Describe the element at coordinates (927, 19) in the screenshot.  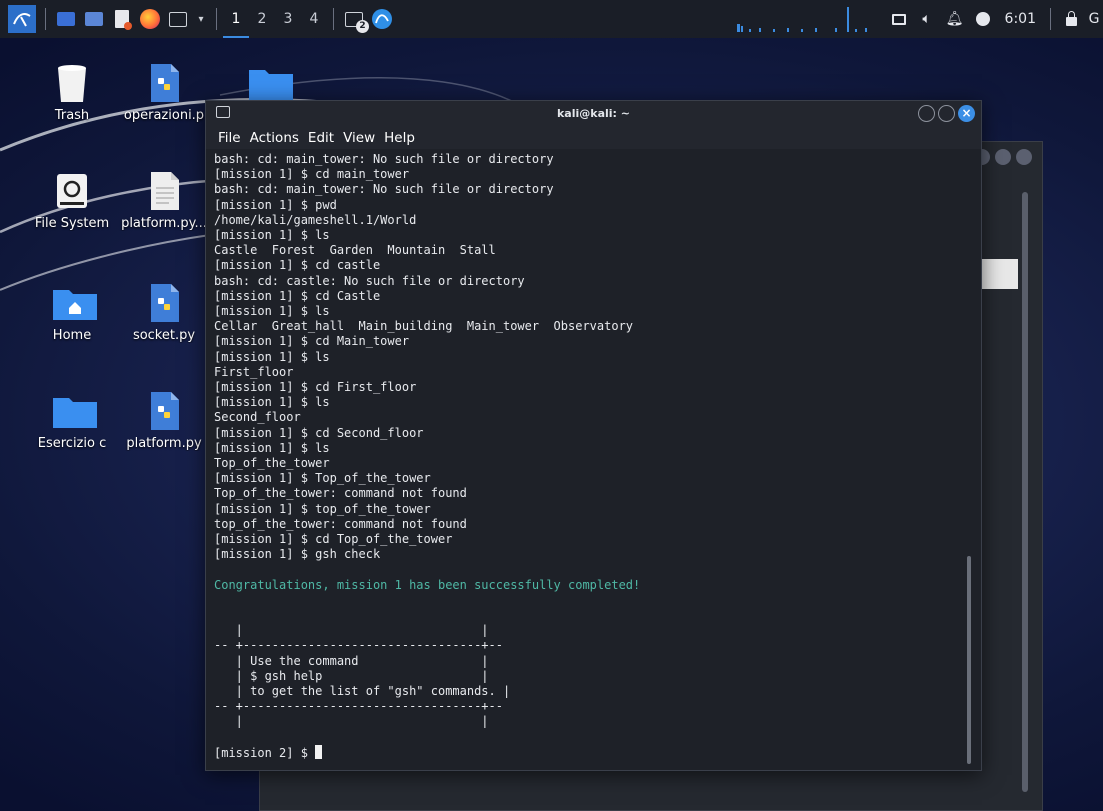
I see `volume-icon: 🔈︎` at that location.